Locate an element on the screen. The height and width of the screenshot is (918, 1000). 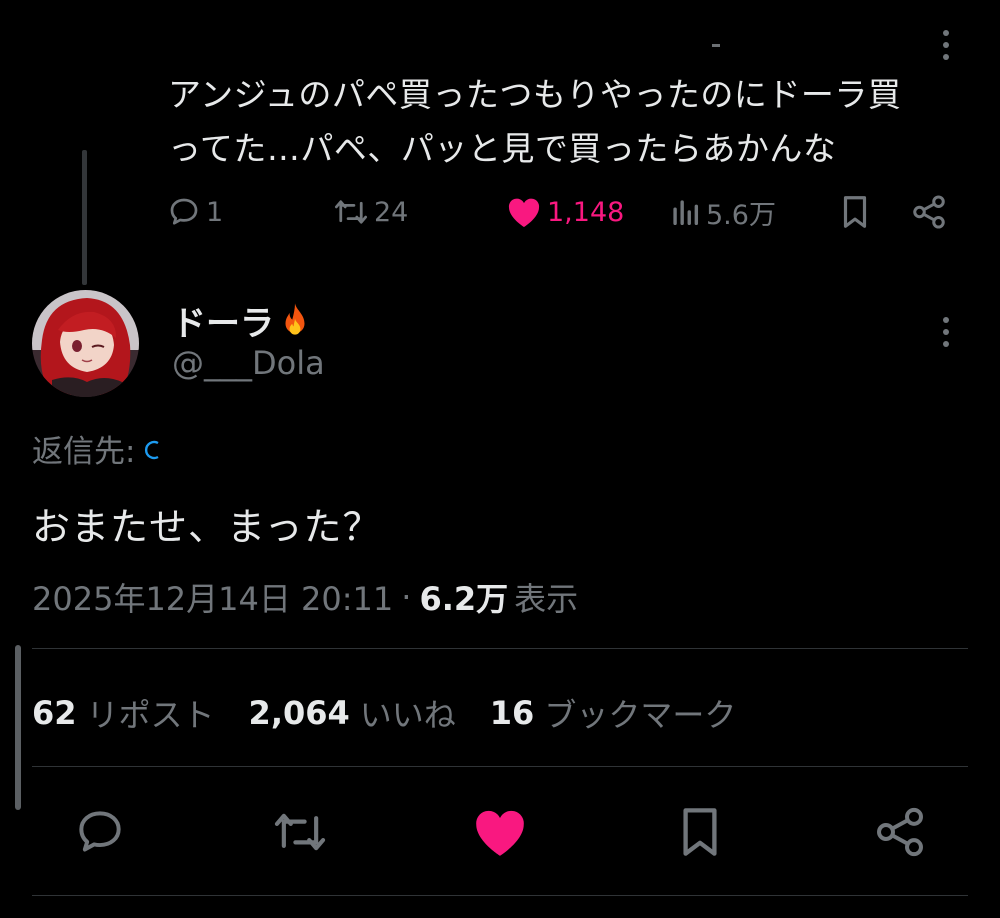
stat-bookmarks-value: 16 is located at coordinates (512, 713).